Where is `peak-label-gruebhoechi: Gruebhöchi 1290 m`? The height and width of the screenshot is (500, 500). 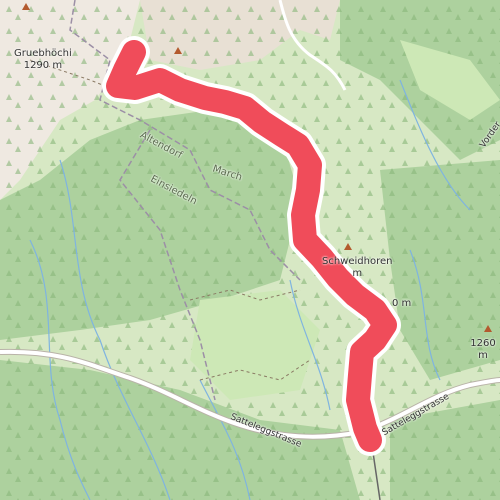 peak-label-gruebhoechi: Gruebhöchi 1290 m is located at coordinates (43, 60).